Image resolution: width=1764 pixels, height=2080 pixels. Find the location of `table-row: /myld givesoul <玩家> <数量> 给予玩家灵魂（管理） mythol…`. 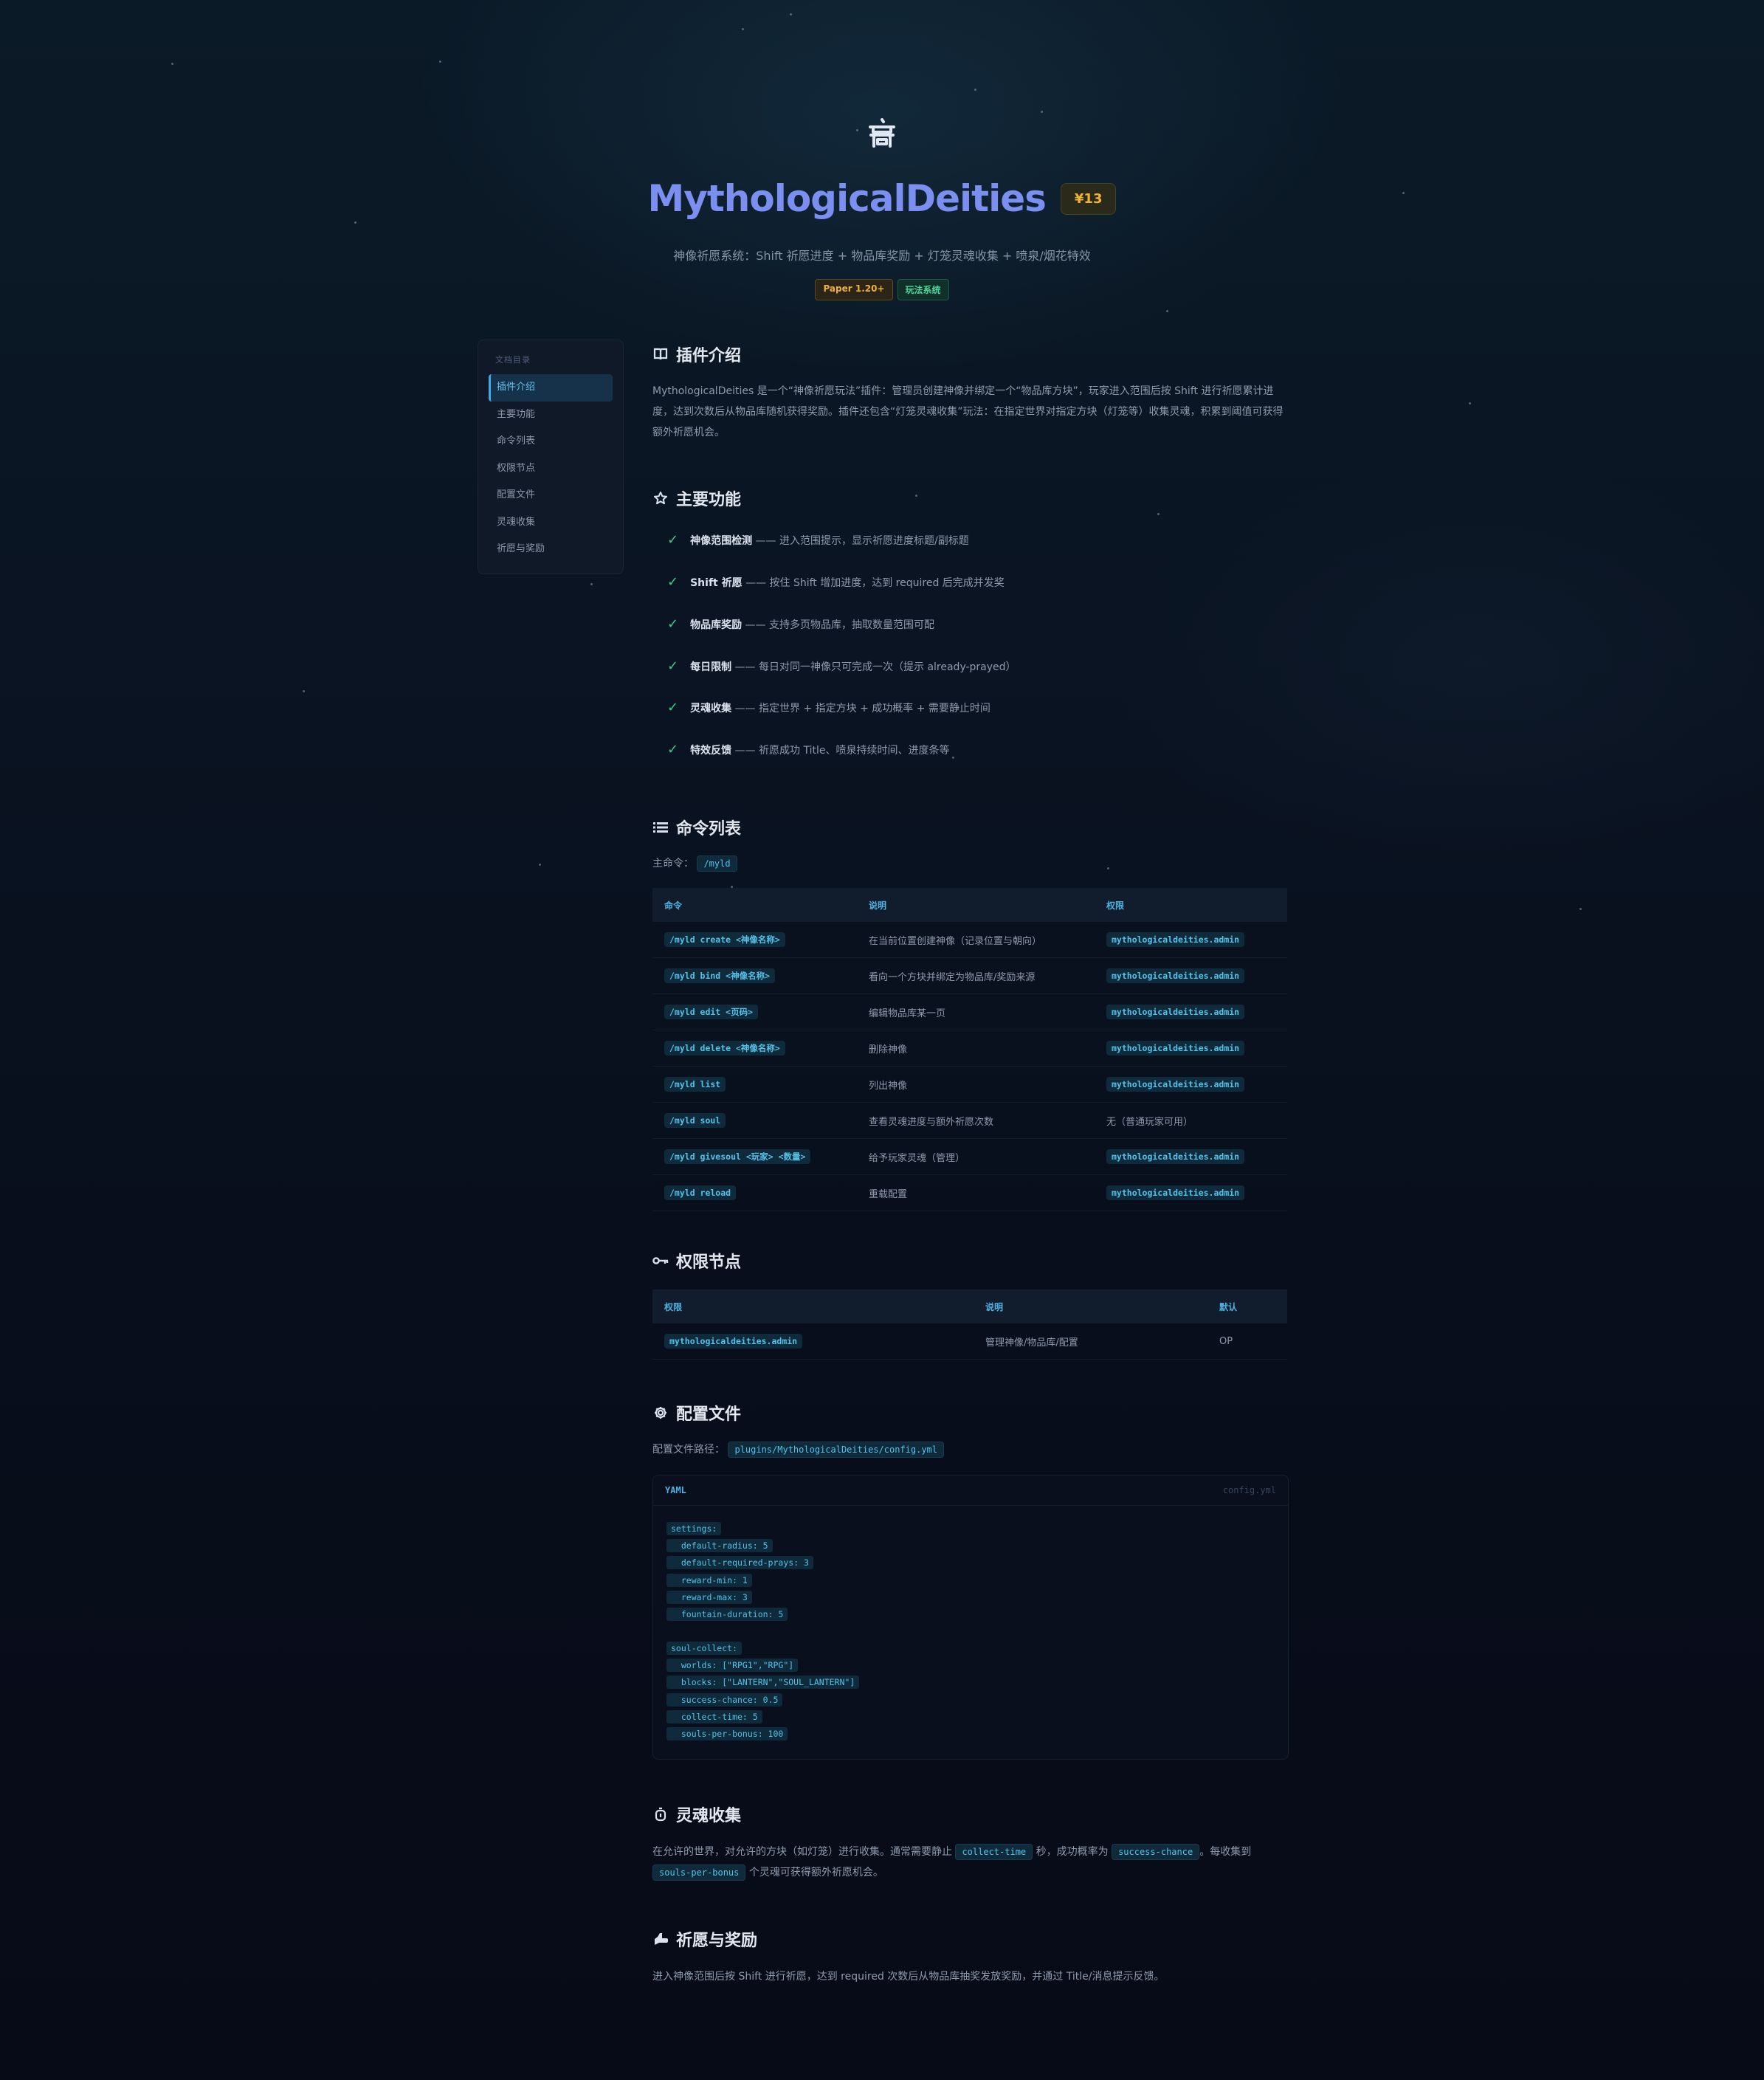

table-row: /myld givesoul <玩家> <数量> 给予玩家灵魂（管理） mythol… is located at coordinates (969, 1156).